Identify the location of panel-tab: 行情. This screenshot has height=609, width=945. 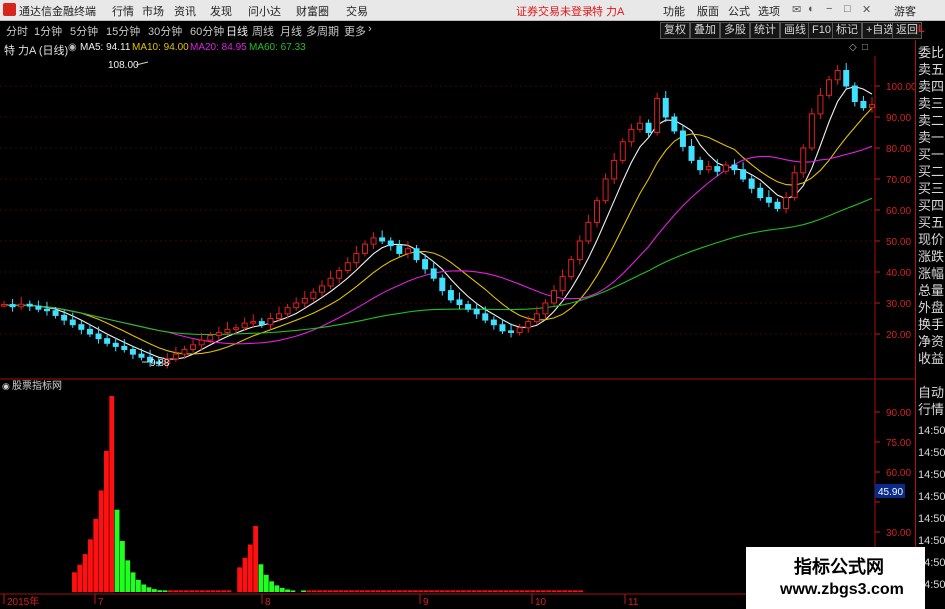
(931, 410).